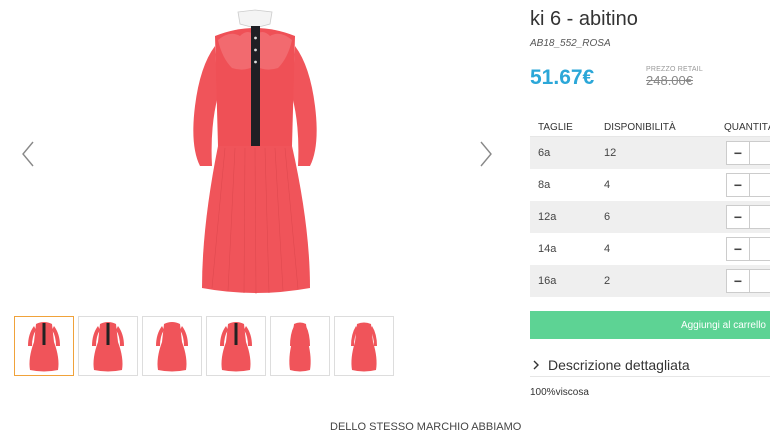  I want to click on add-to-cart-button: Aggiungi al carrello, so click(650, 325).